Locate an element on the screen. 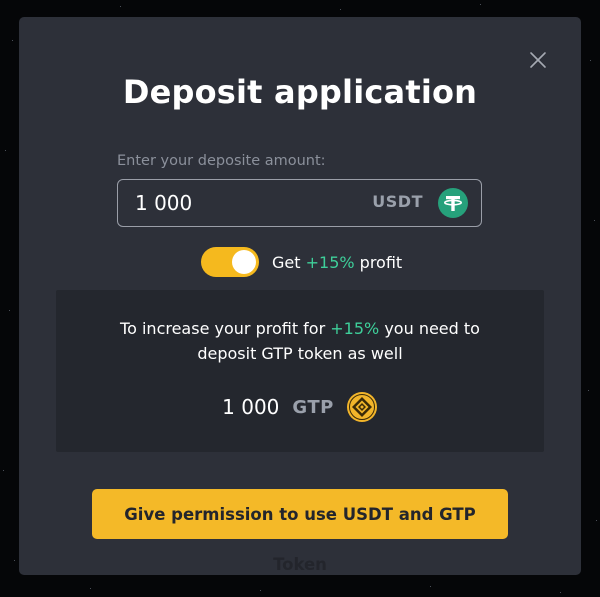 This screenshot has height=597, width=600. profit-toggle-row: Get +15% profit is located at coordinates (301, 262).